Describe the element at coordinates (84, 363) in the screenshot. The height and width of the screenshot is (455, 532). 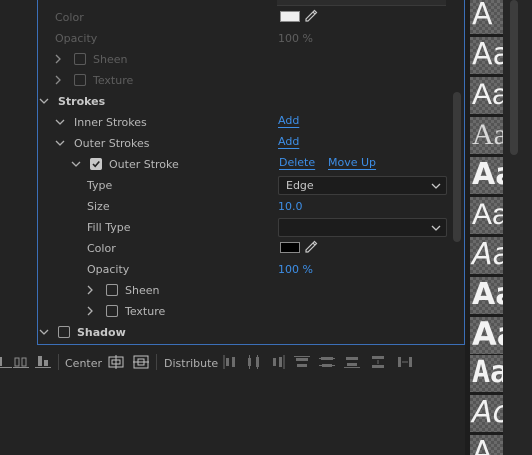
I see `center-label: Center` at that location.